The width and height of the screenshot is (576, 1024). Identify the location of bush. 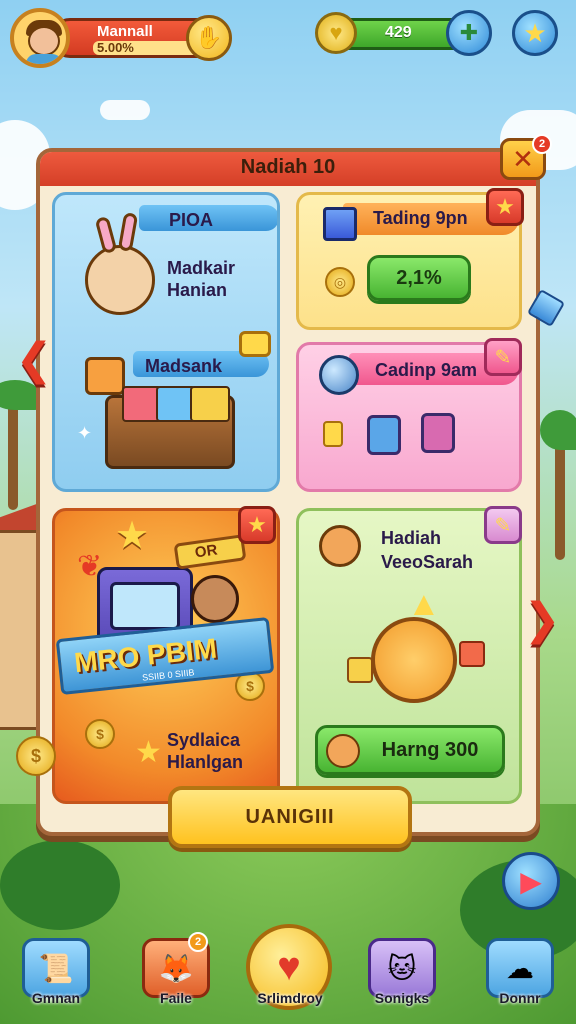
(60, 885).